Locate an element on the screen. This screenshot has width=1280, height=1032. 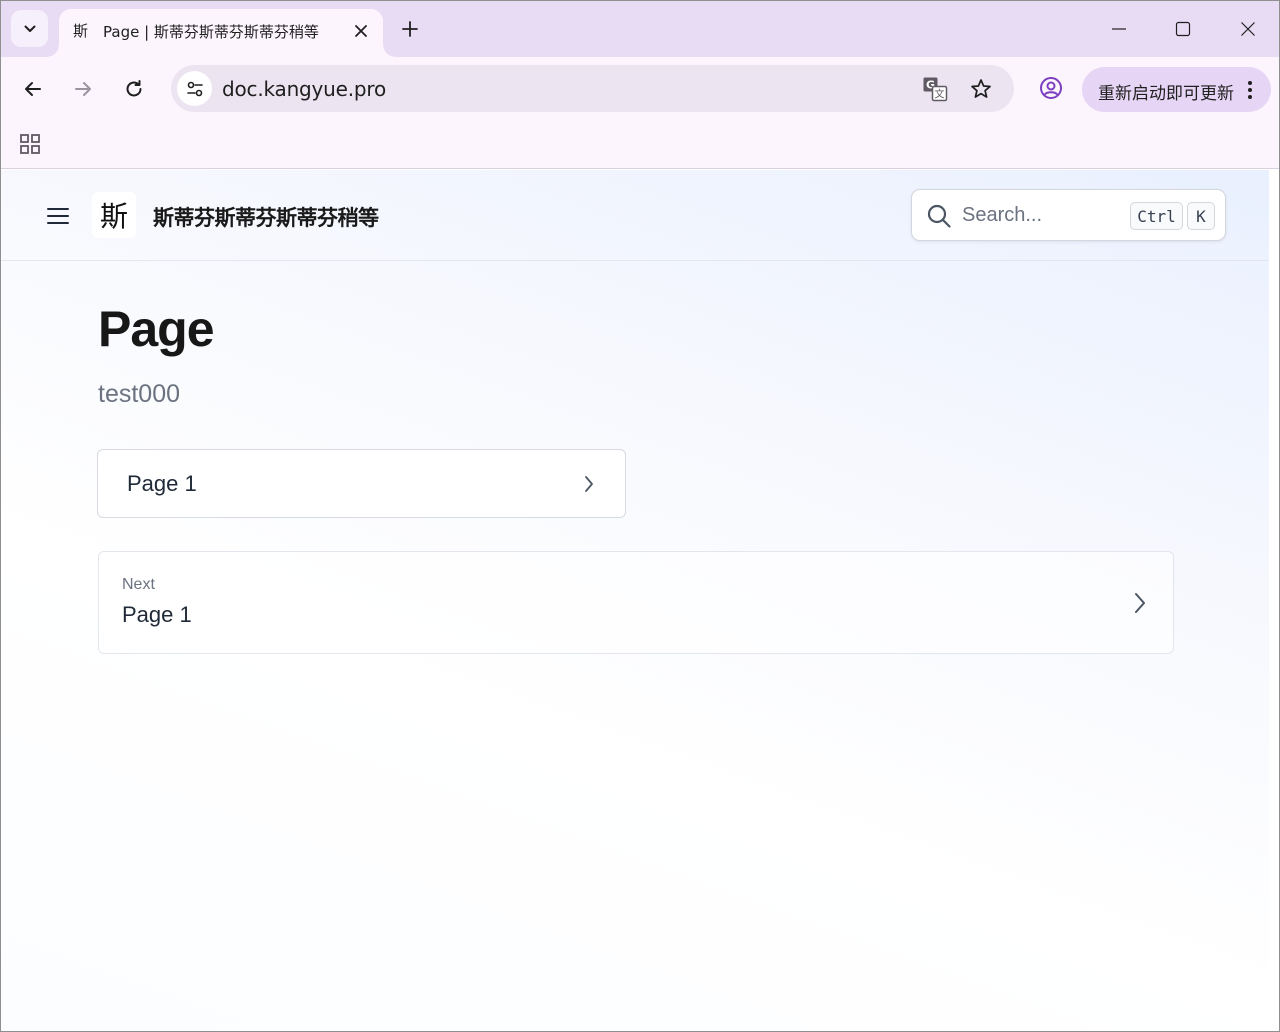
account-circle-icon is located at coordinates (1051, 88).